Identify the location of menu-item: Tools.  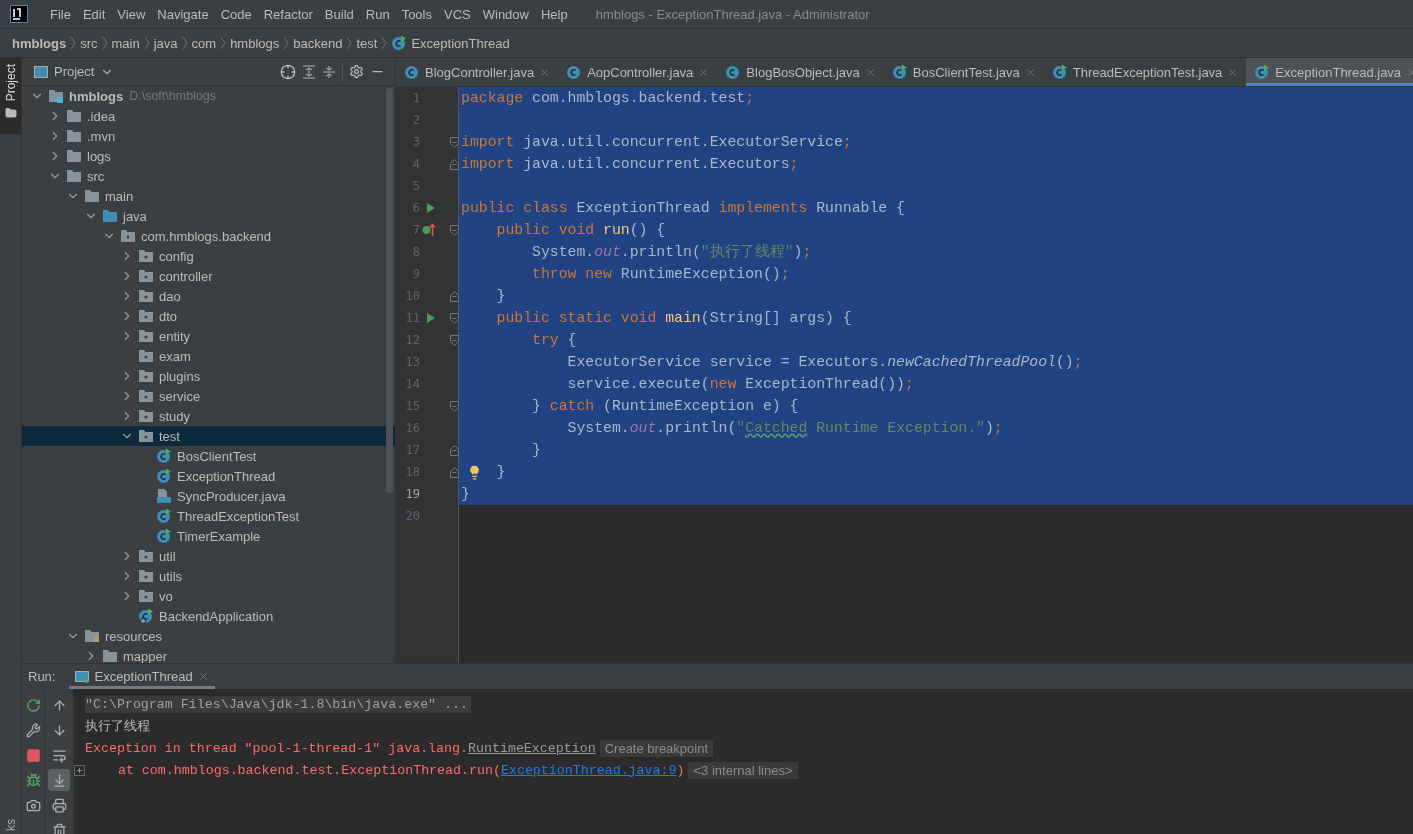
(416, 14).